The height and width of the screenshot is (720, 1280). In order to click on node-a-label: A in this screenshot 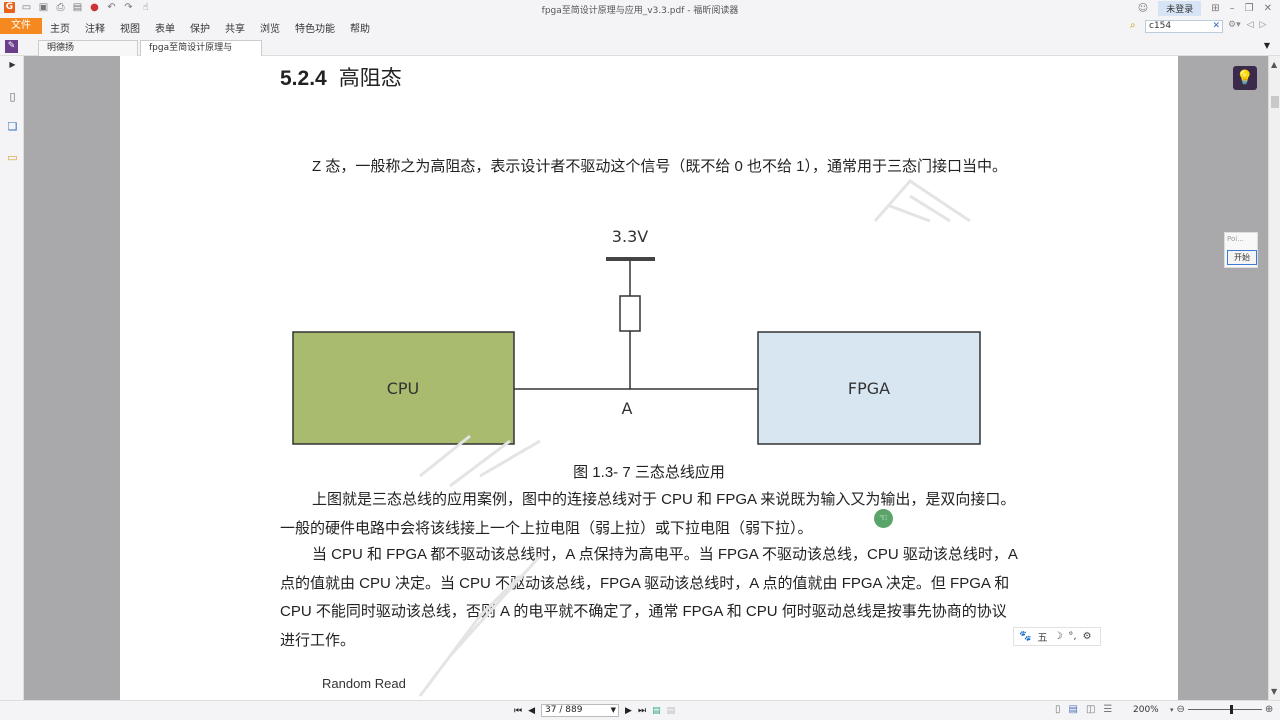, I will do `click(627, 408)`.